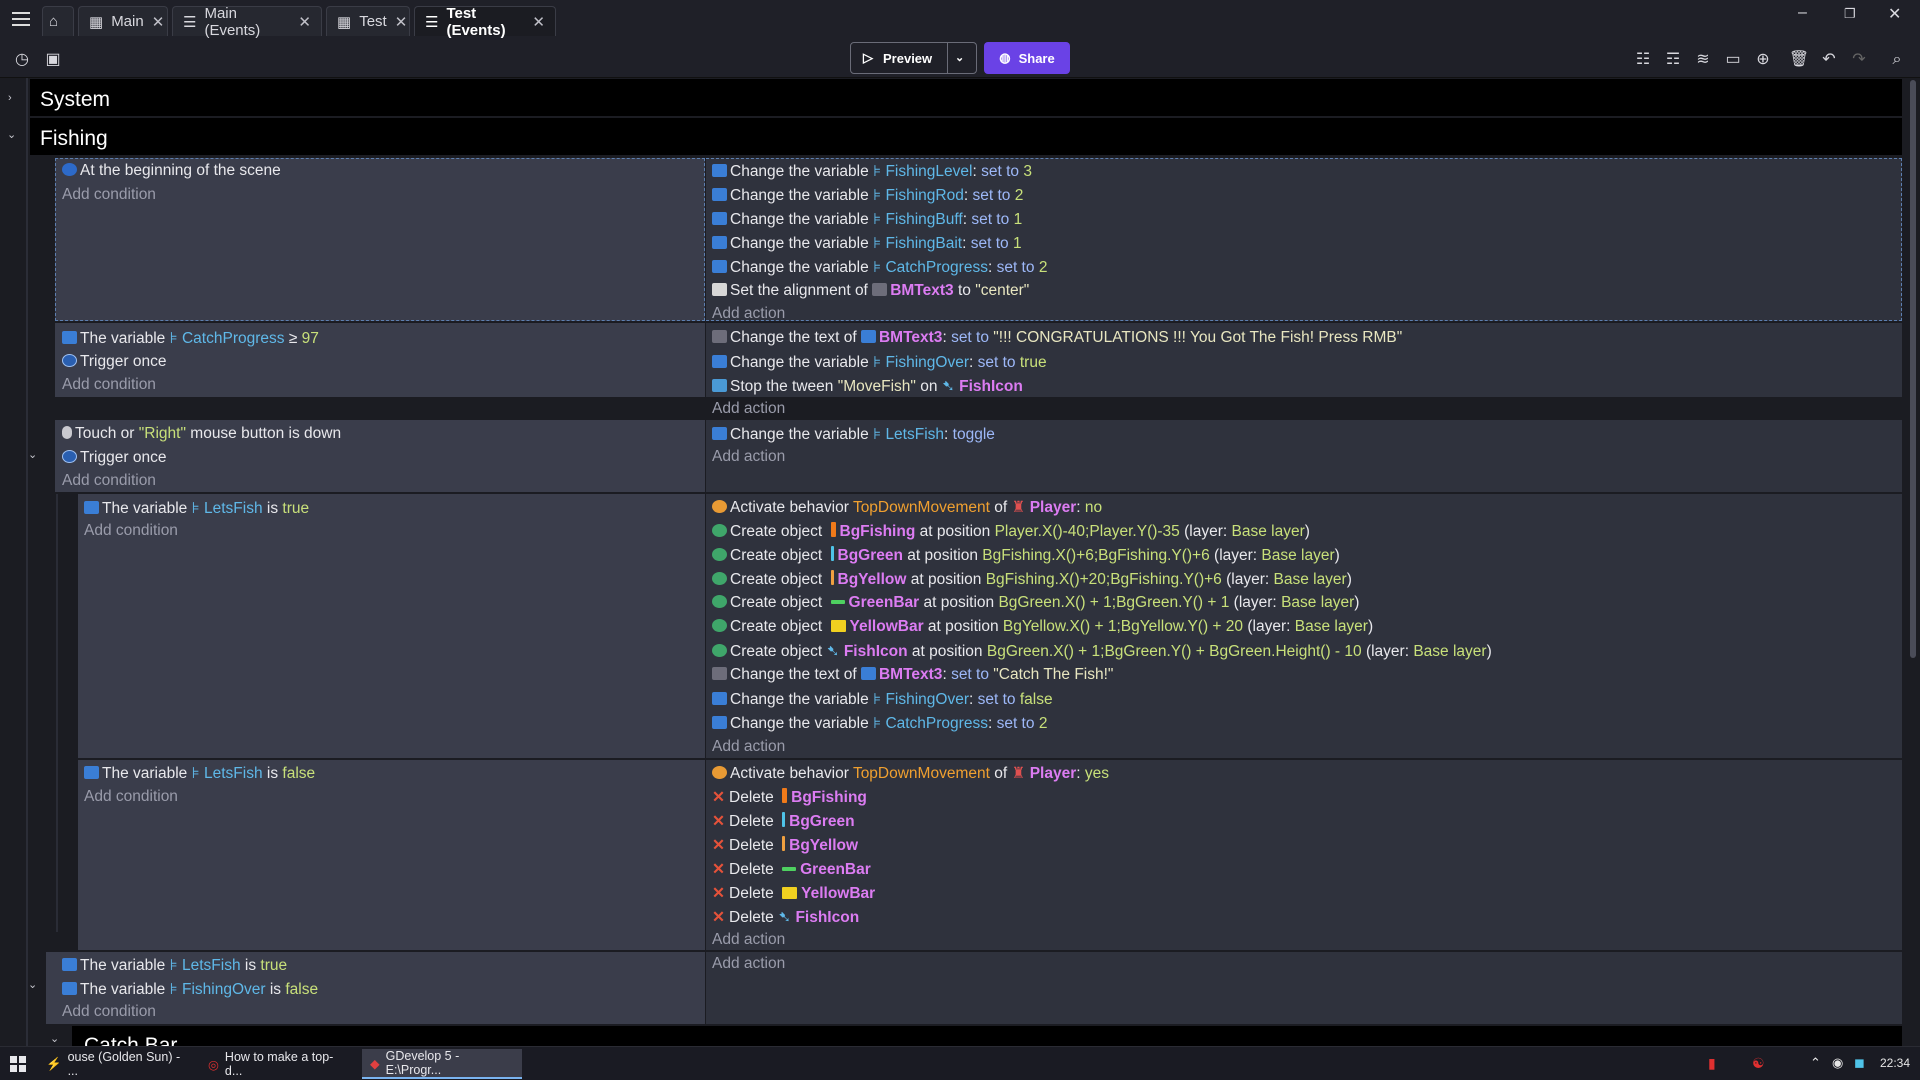 This screenshot has height=1080, width=1920. Describe the element at coordinates (789, 797) in the screenshot. I see `action: ✕ Delete BgFishing` at that location.